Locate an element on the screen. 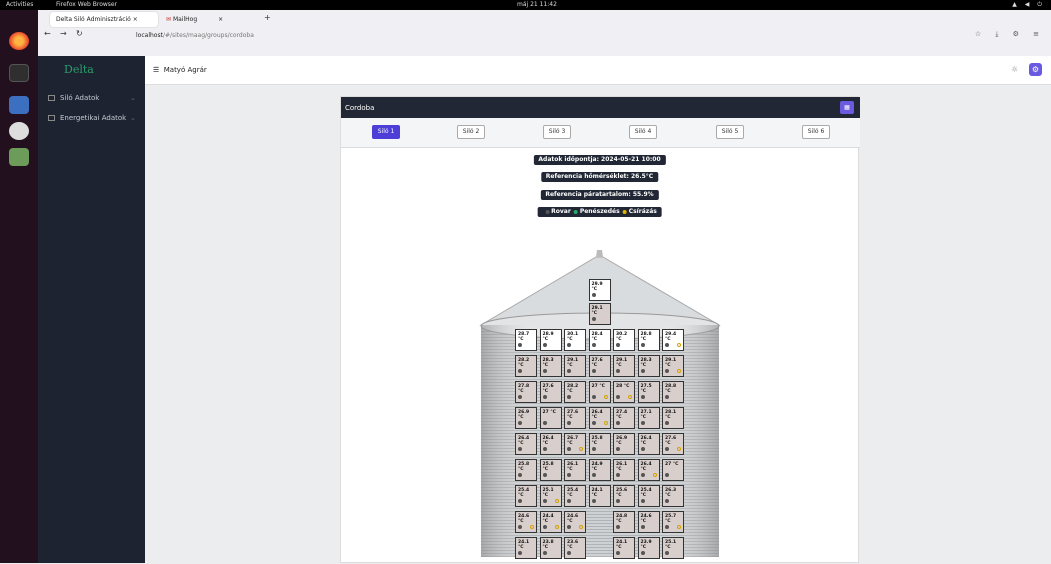 The image size is (1051, 564). new-tab-button: + is located at coordinates (267, 17).